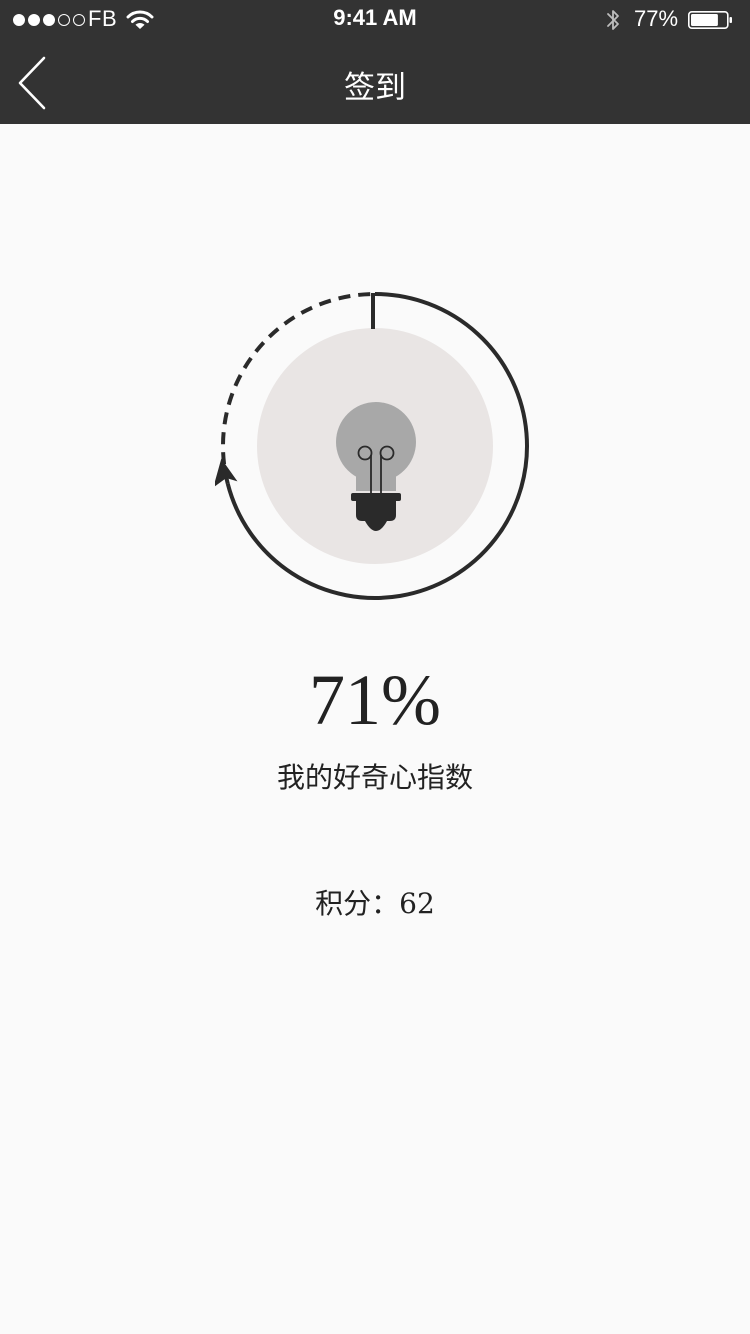  I want to click on battery-percent: 77%, so click(656, 18).